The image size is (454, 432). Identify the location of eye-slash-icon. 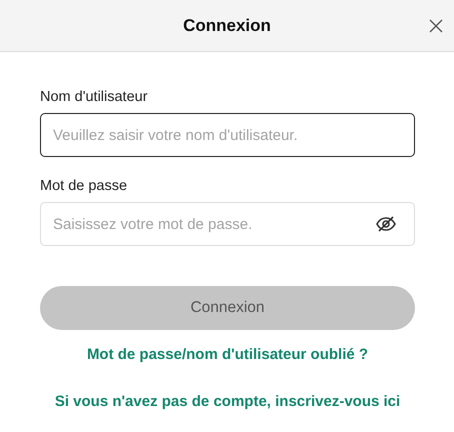
(386, 224).